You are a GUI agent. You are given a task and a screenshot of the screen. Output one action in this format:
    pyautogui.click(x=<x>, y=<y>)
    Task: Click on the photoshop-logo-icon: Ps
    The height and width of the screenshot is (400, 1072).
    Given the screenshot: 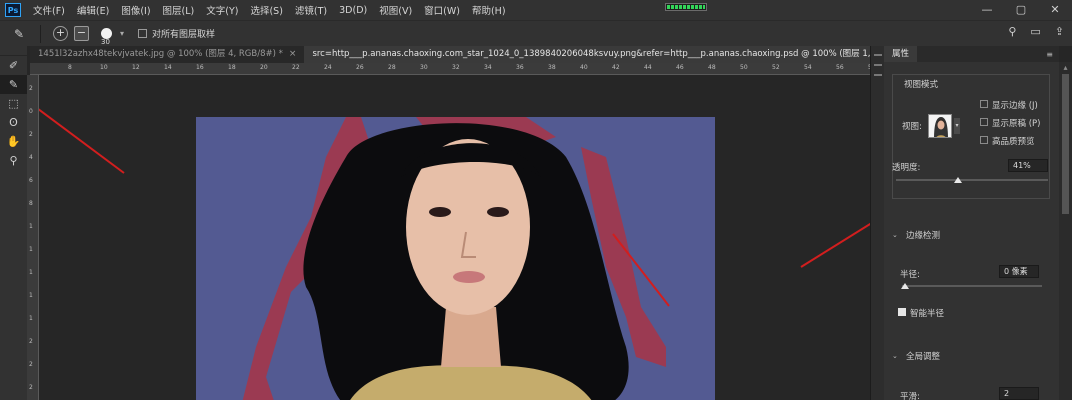 What is the action you would take?
    pyautogui.click(x=13, y=10)
    